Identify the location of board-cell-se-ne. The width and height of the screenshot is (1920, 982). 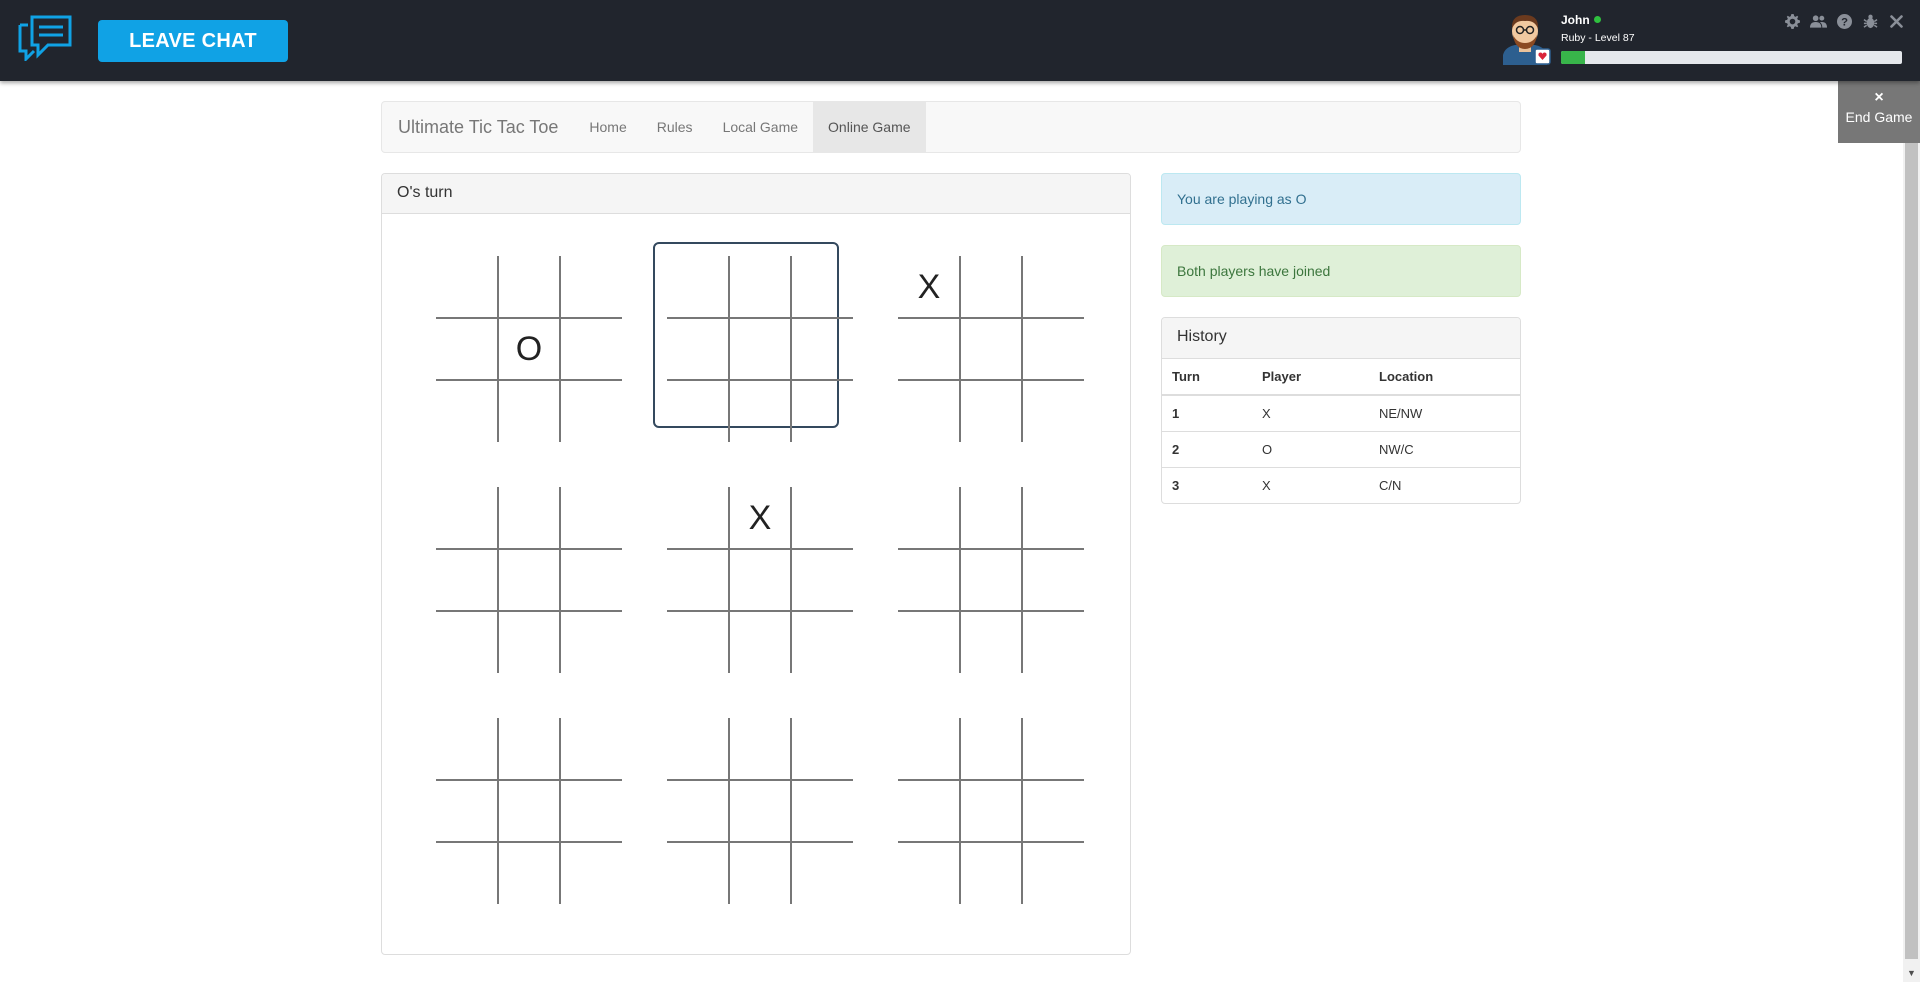
(1053, 749).